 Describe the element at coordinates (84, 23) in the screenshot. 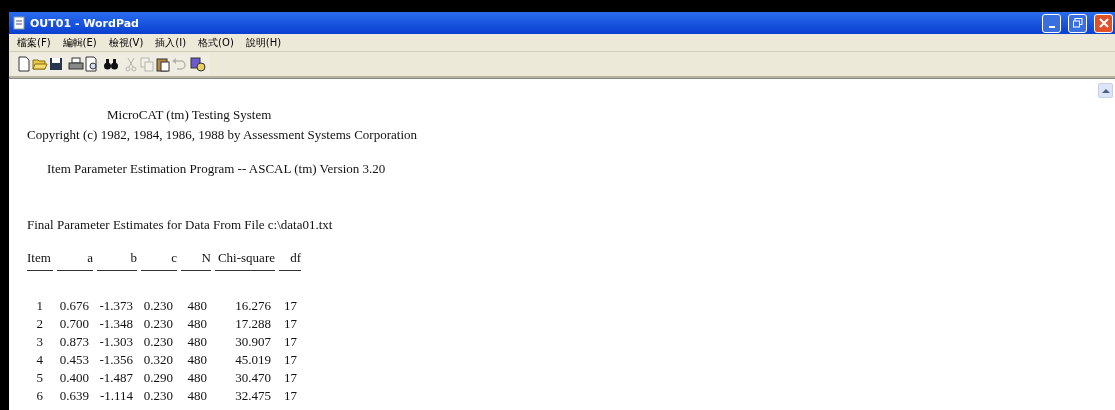

I see `window-title: OUT01 - WordPad` at that location.